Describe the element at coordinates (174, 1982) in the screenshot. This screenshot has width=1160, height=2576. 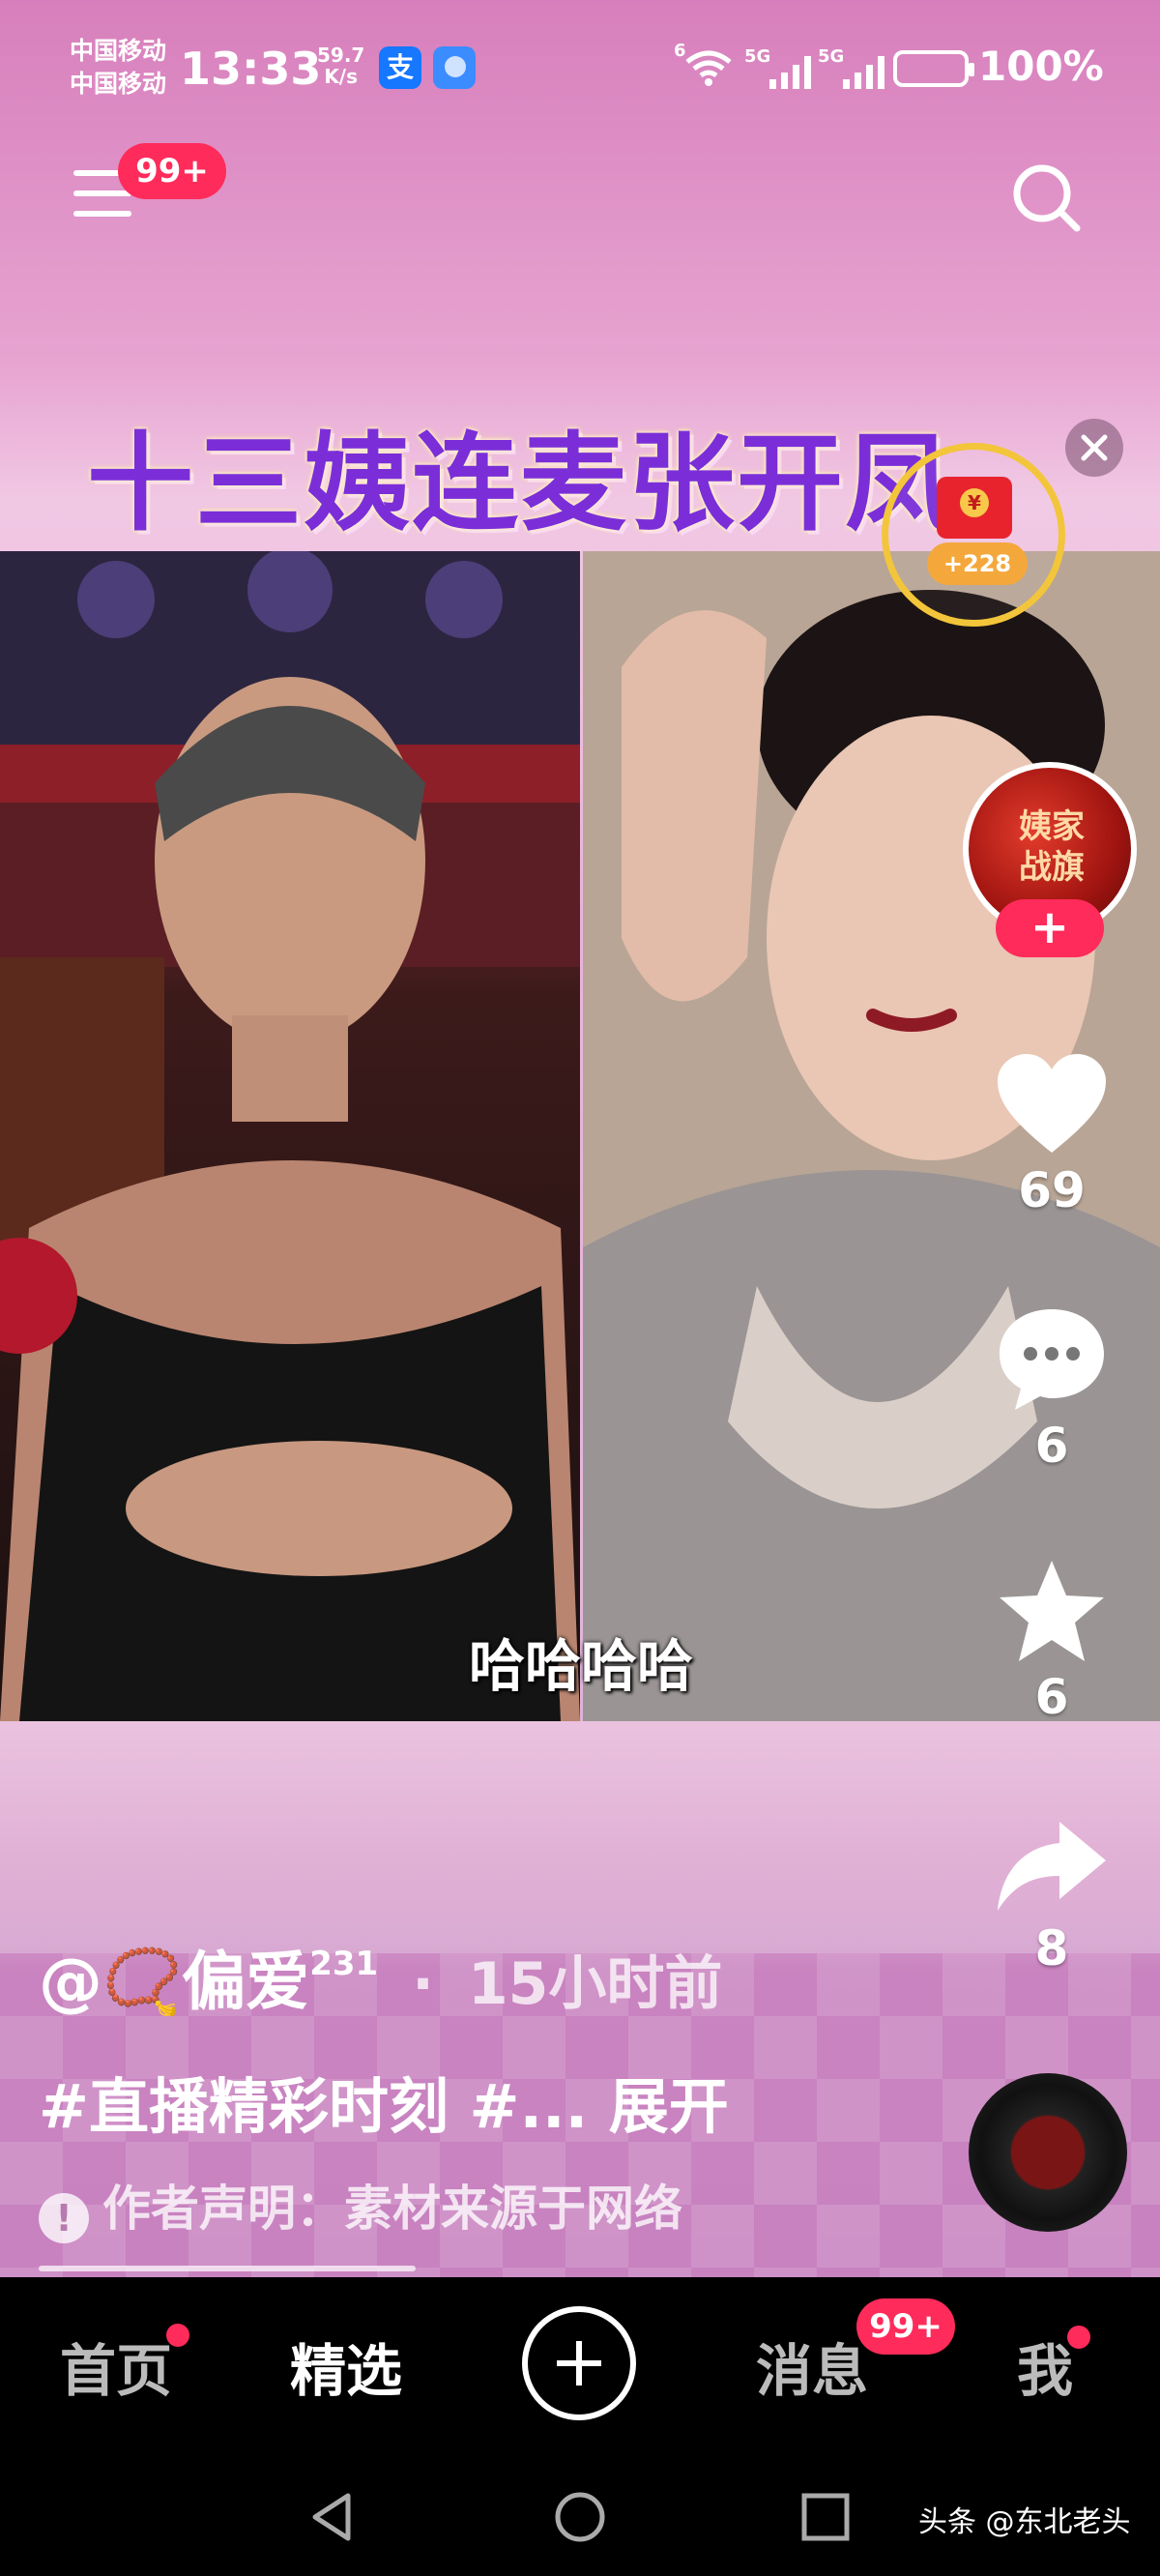
I see `author-name: @📿偏爱` at that location.